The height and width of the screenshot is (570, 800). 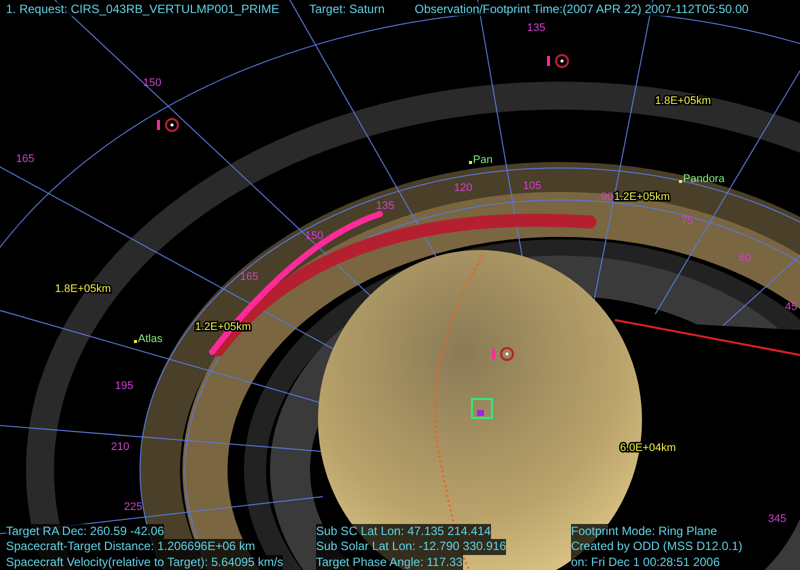 I want to click on longitude-label: 195, so click(x=124, y=386).